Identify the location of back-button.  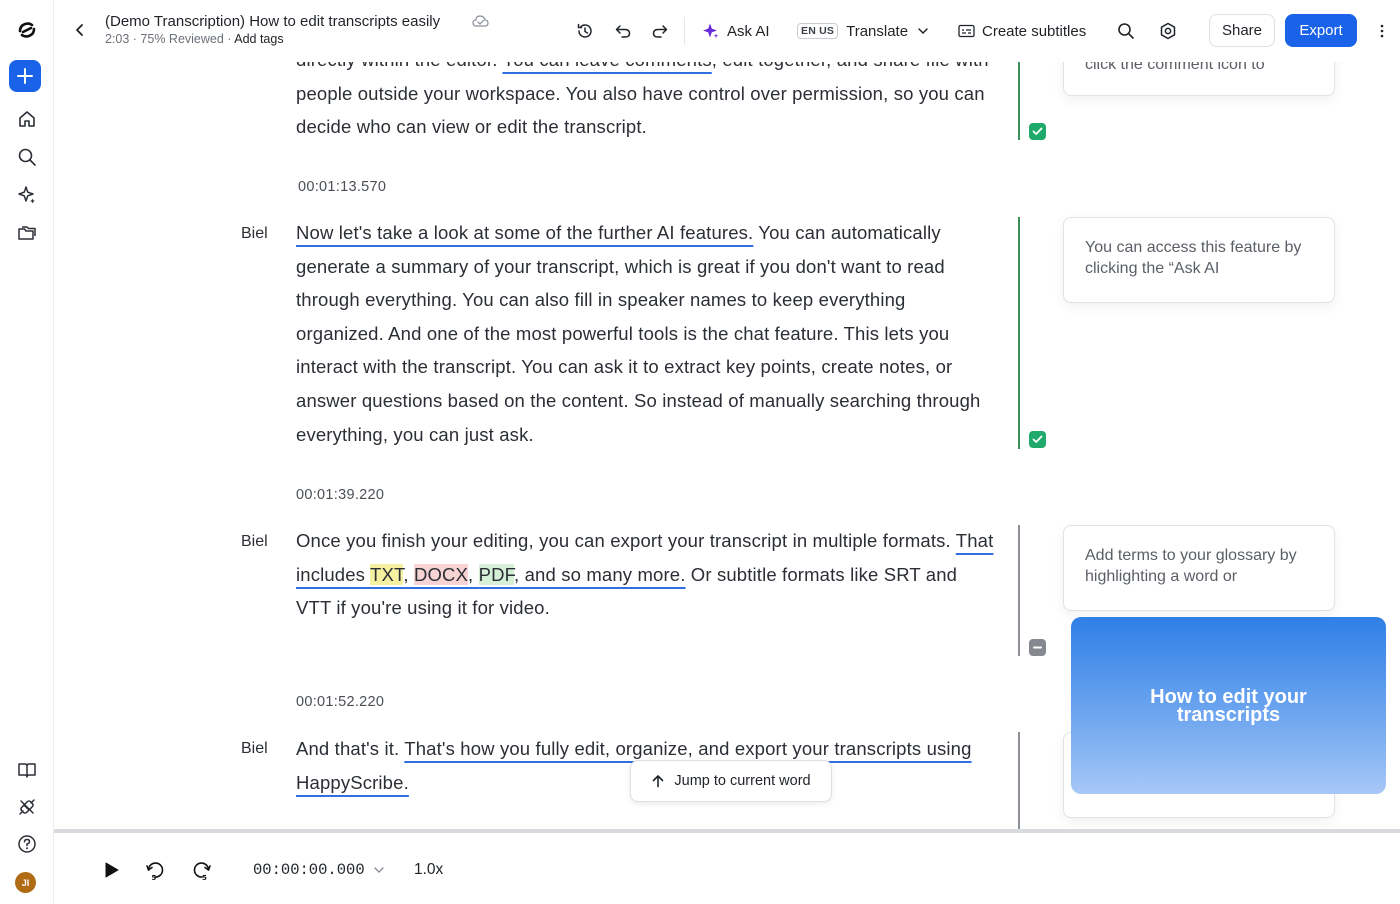
(80, 30).